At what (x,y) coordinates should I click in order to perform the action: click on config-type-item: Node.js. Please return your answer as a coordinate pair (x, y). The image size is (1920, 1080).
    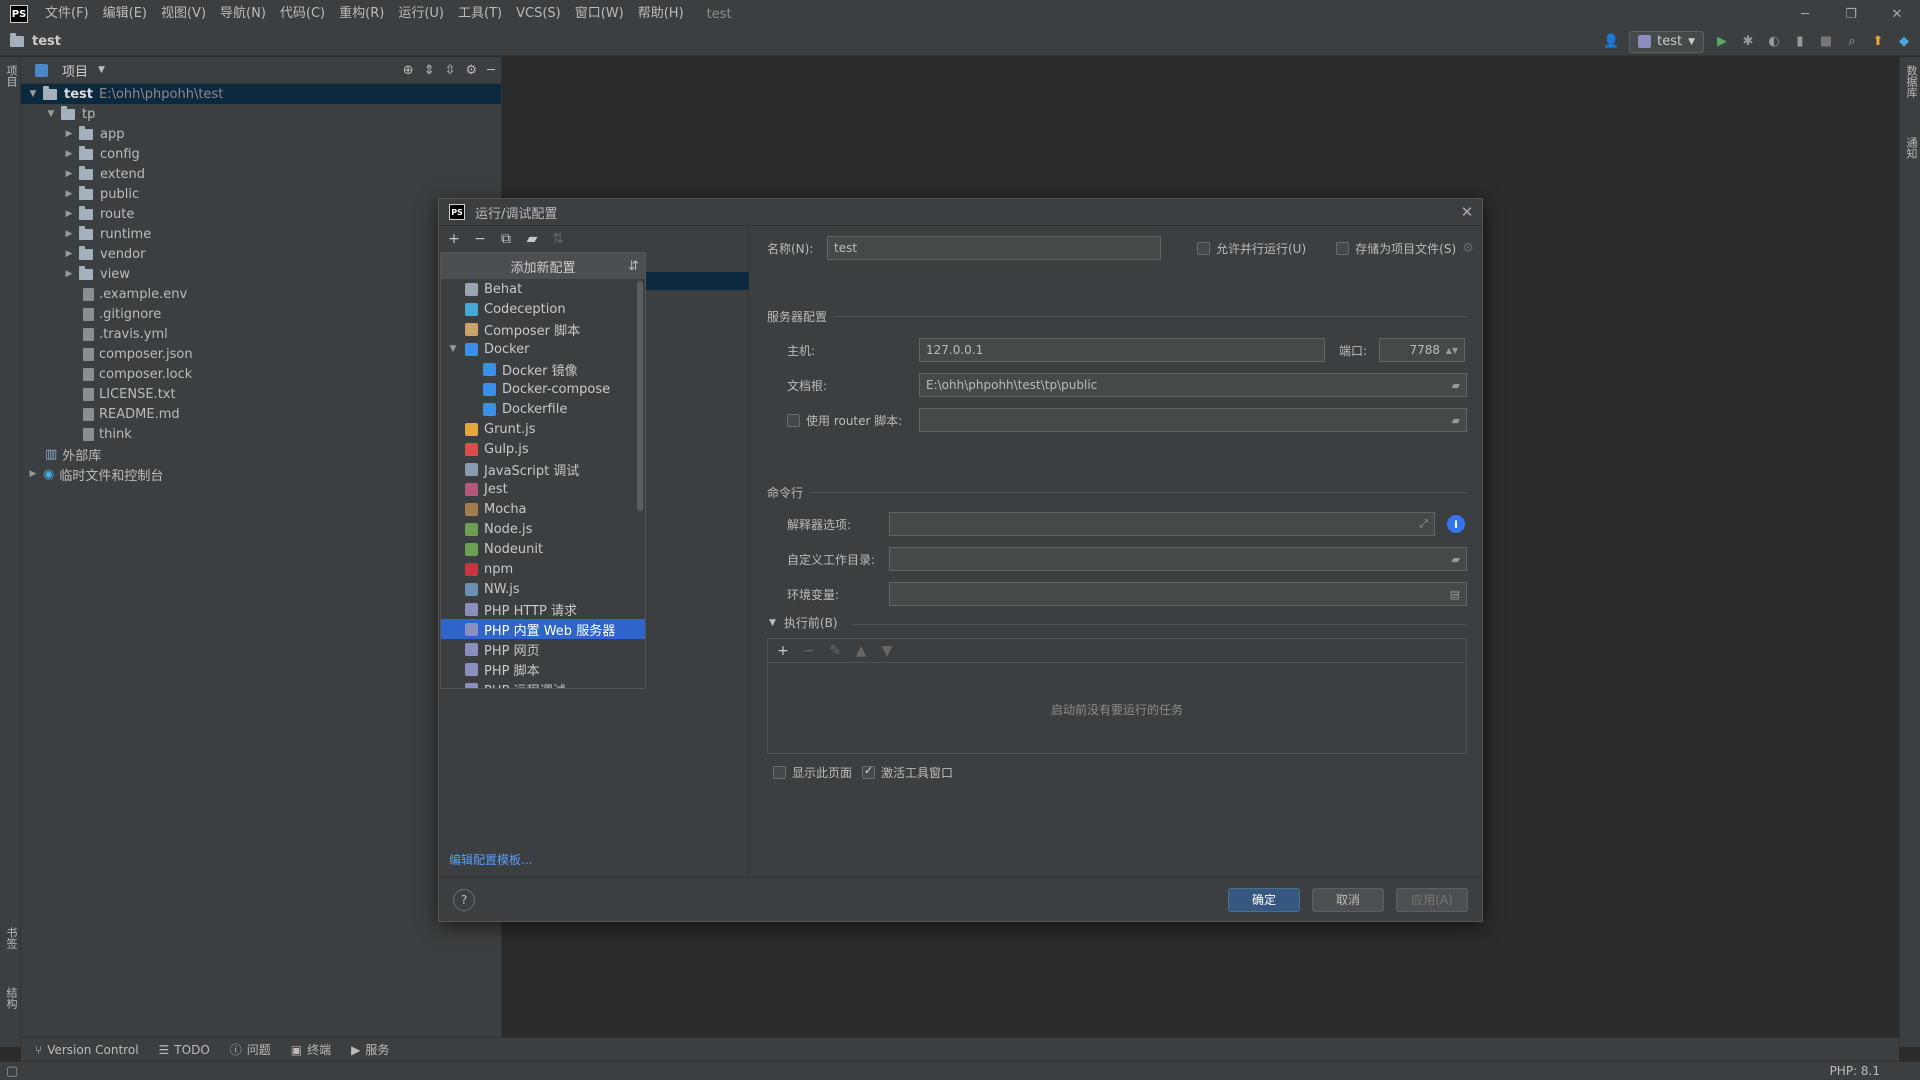
    Looking at the image, I should click on (543, 529).